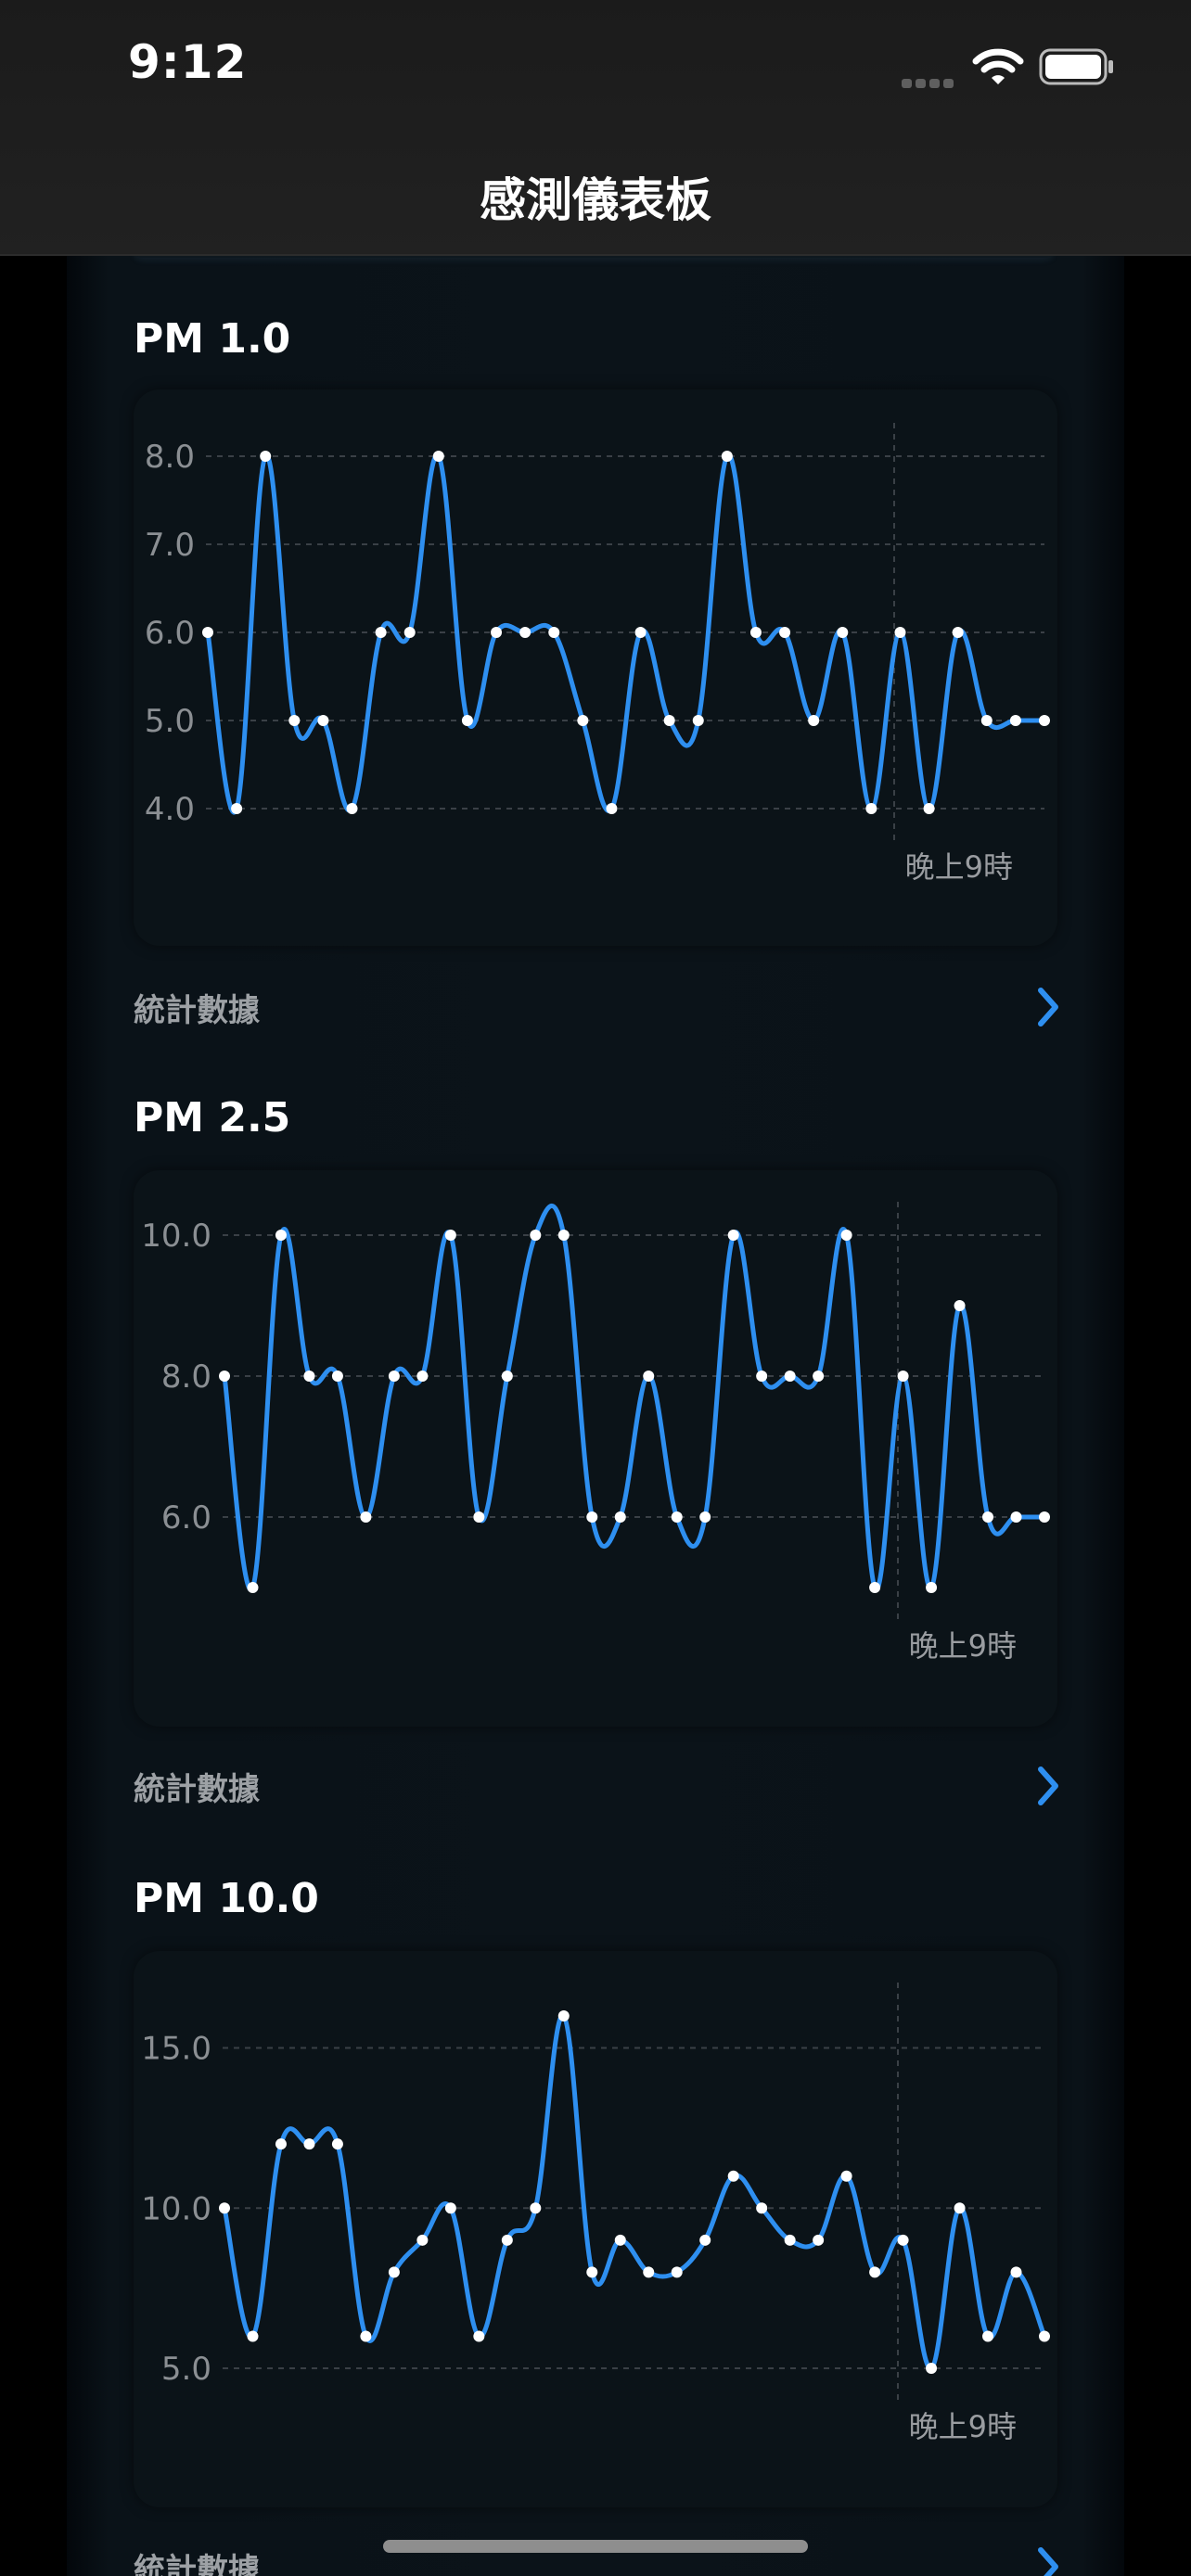 The image size is (1191, 2576). What do you see at coordinates (170, 545) in the screenshot?
I see `y-tick-label: 7.0` at bounding box center [170, 545].